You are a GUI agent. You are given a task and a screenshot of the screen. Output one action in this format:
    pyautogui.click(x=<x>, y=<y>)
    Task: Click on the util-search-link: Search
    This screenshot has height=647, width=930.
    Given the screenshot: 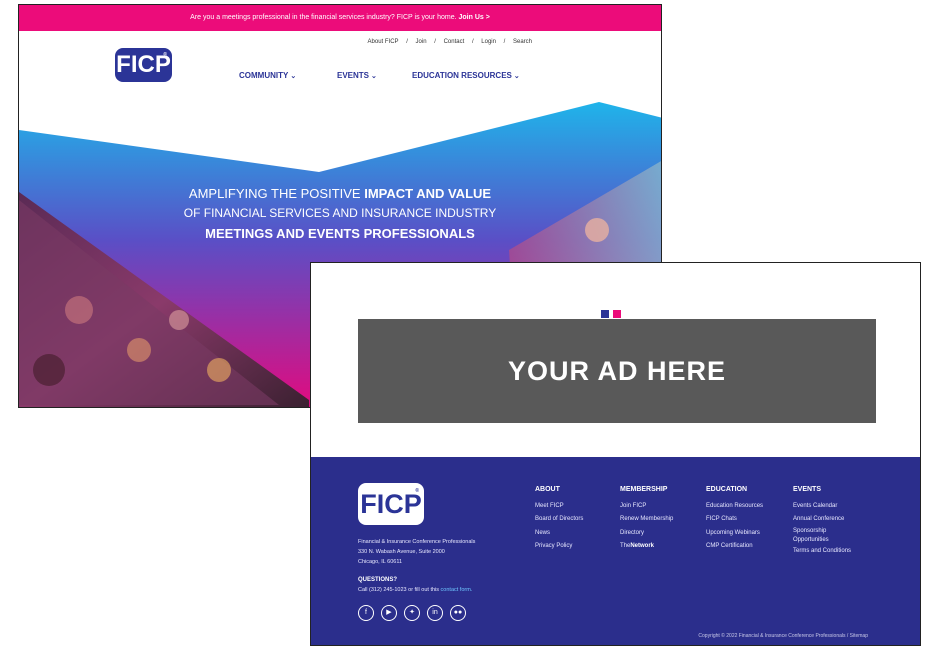 What is the action you would take?
    pyautogui.click(x=522, y=42)
    